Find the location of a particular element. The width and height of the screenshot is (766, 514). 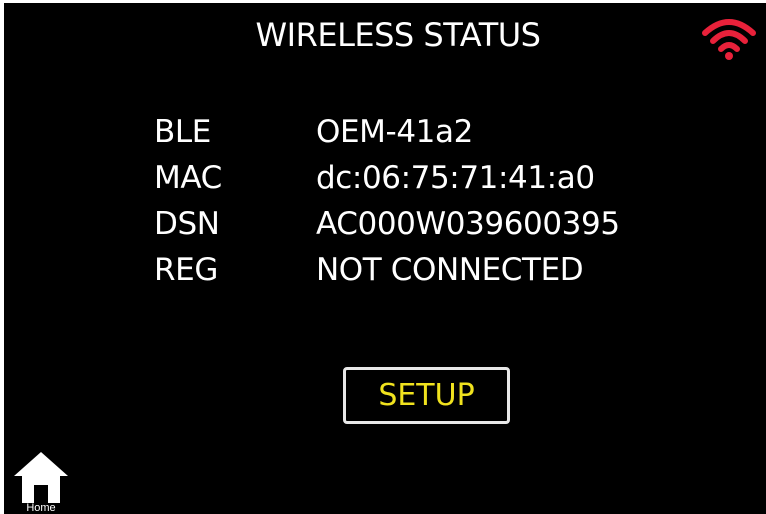

home-button: Home is located at coordinates (41, 481).